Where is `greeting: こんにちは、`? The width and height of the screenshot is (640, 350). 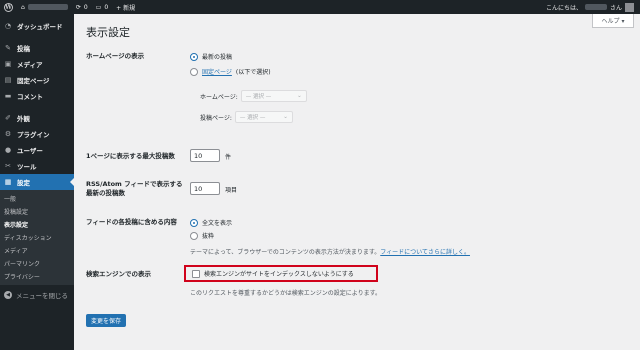
greeting: こんにちは、 is located at coordinates (563, 8).